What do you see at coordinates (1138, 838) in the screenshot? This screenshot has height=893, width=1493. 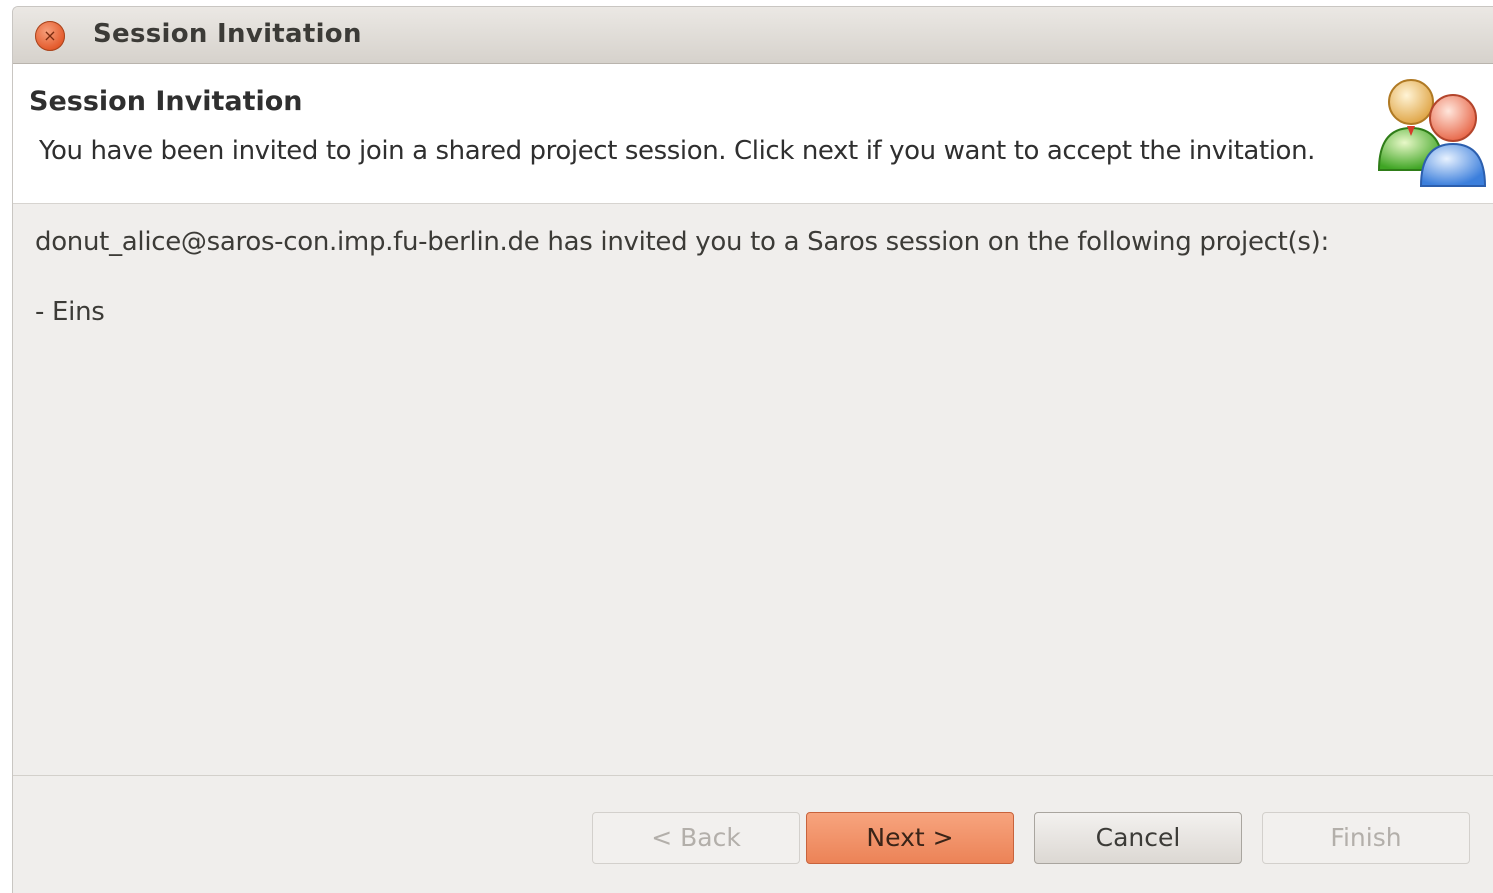 I see `cancel-button: Cancel` at bounding box center [1138, 838].